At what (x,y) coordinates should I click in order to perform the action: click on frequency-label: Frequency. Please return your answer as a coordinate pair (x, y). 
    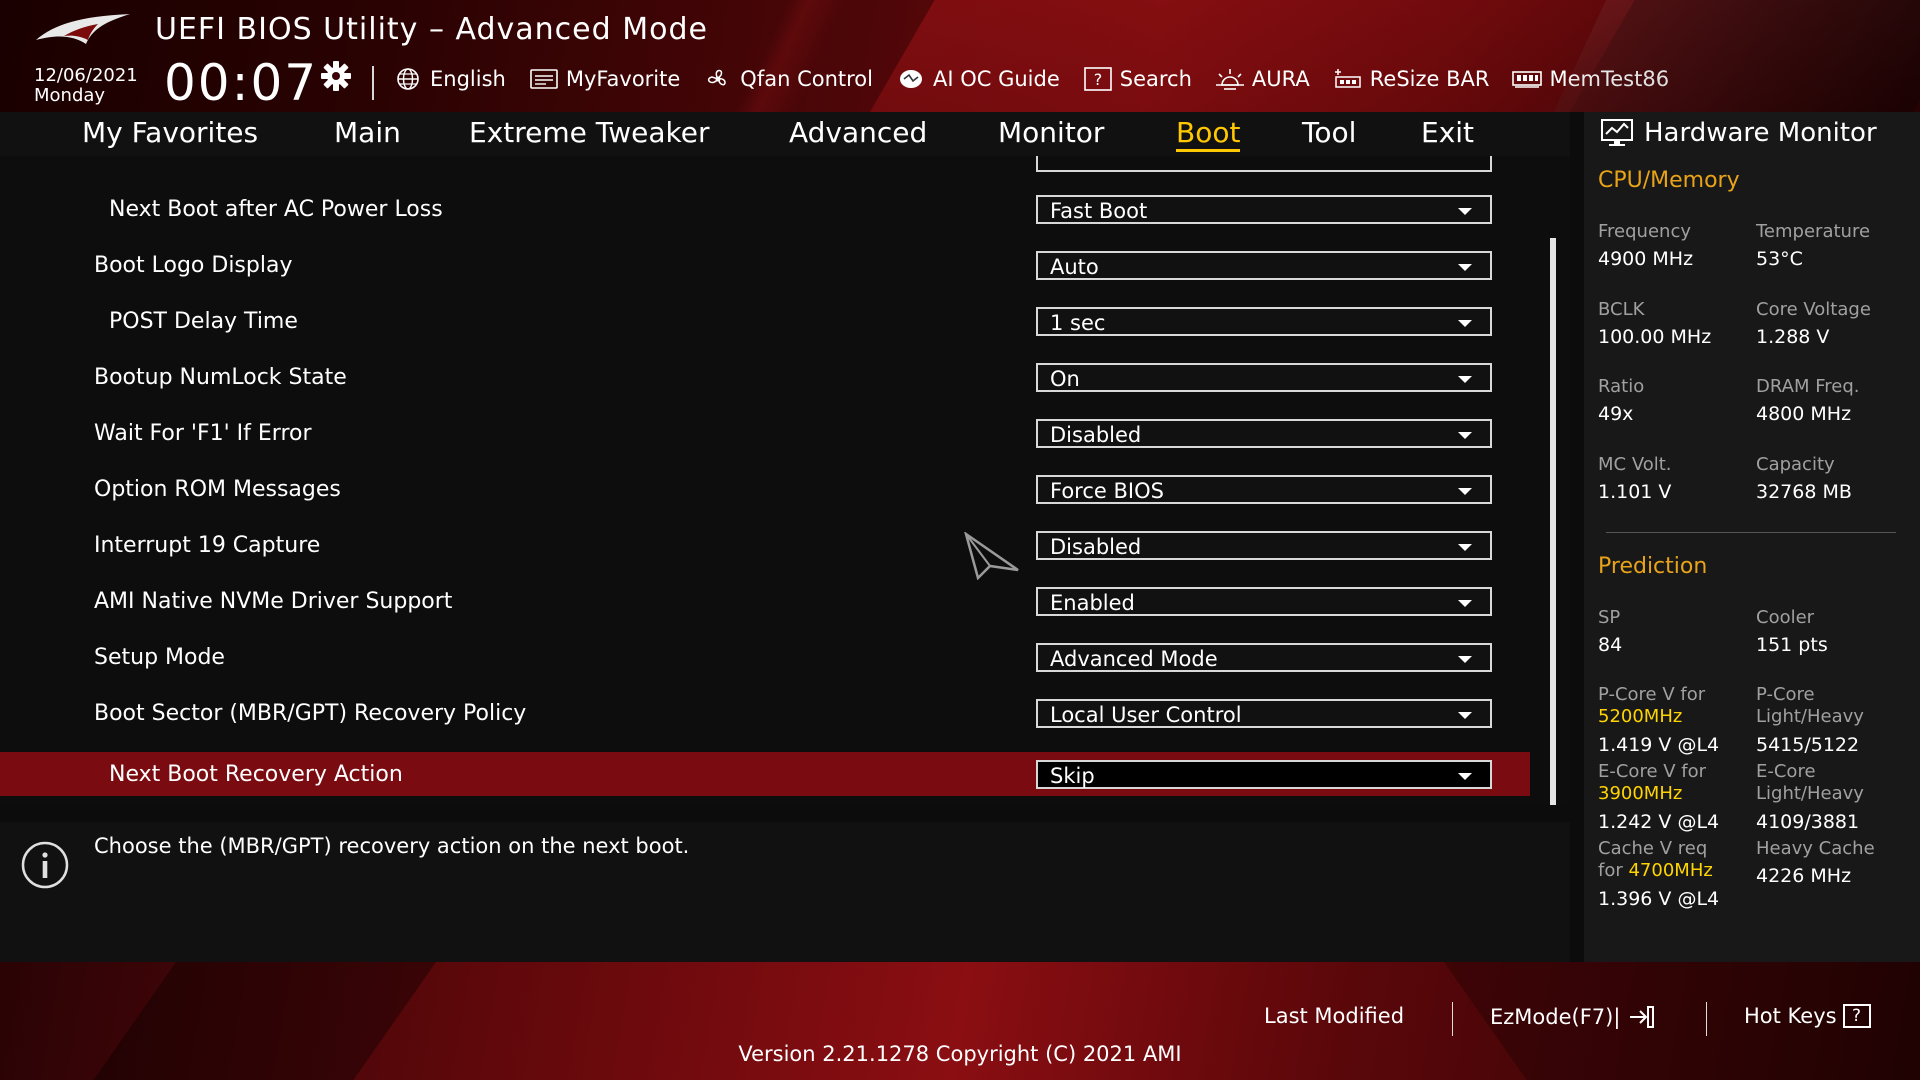
    Looking at the image, I should click on (1644, 231).